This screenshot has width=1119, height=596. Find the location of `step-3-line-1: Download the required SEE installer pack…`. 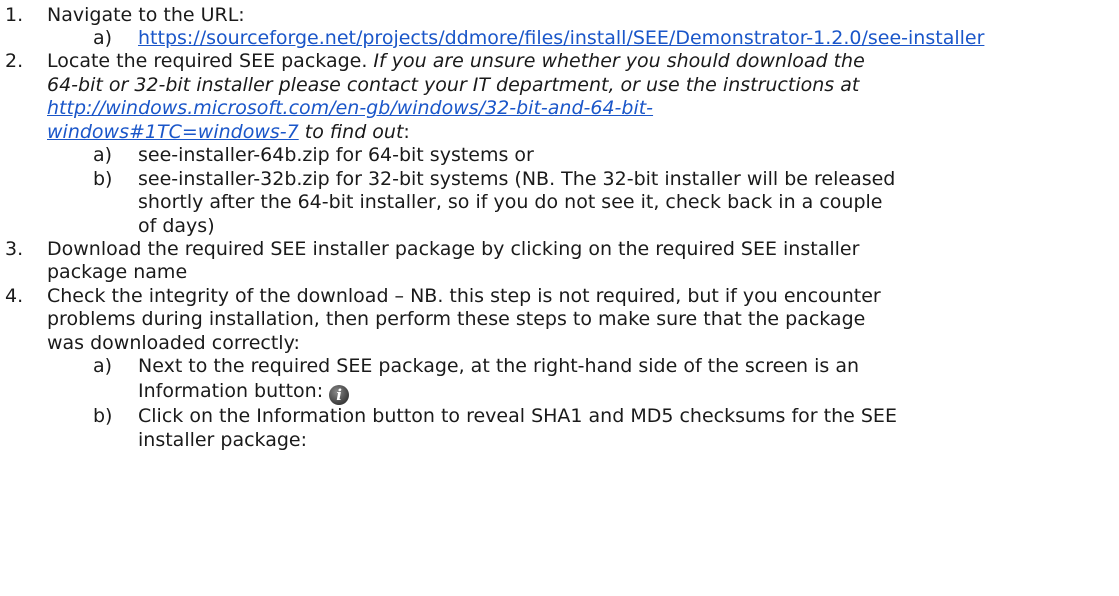

step-3-line-1: Download the required SEE installer pack… is located at coordinates (453, 249).